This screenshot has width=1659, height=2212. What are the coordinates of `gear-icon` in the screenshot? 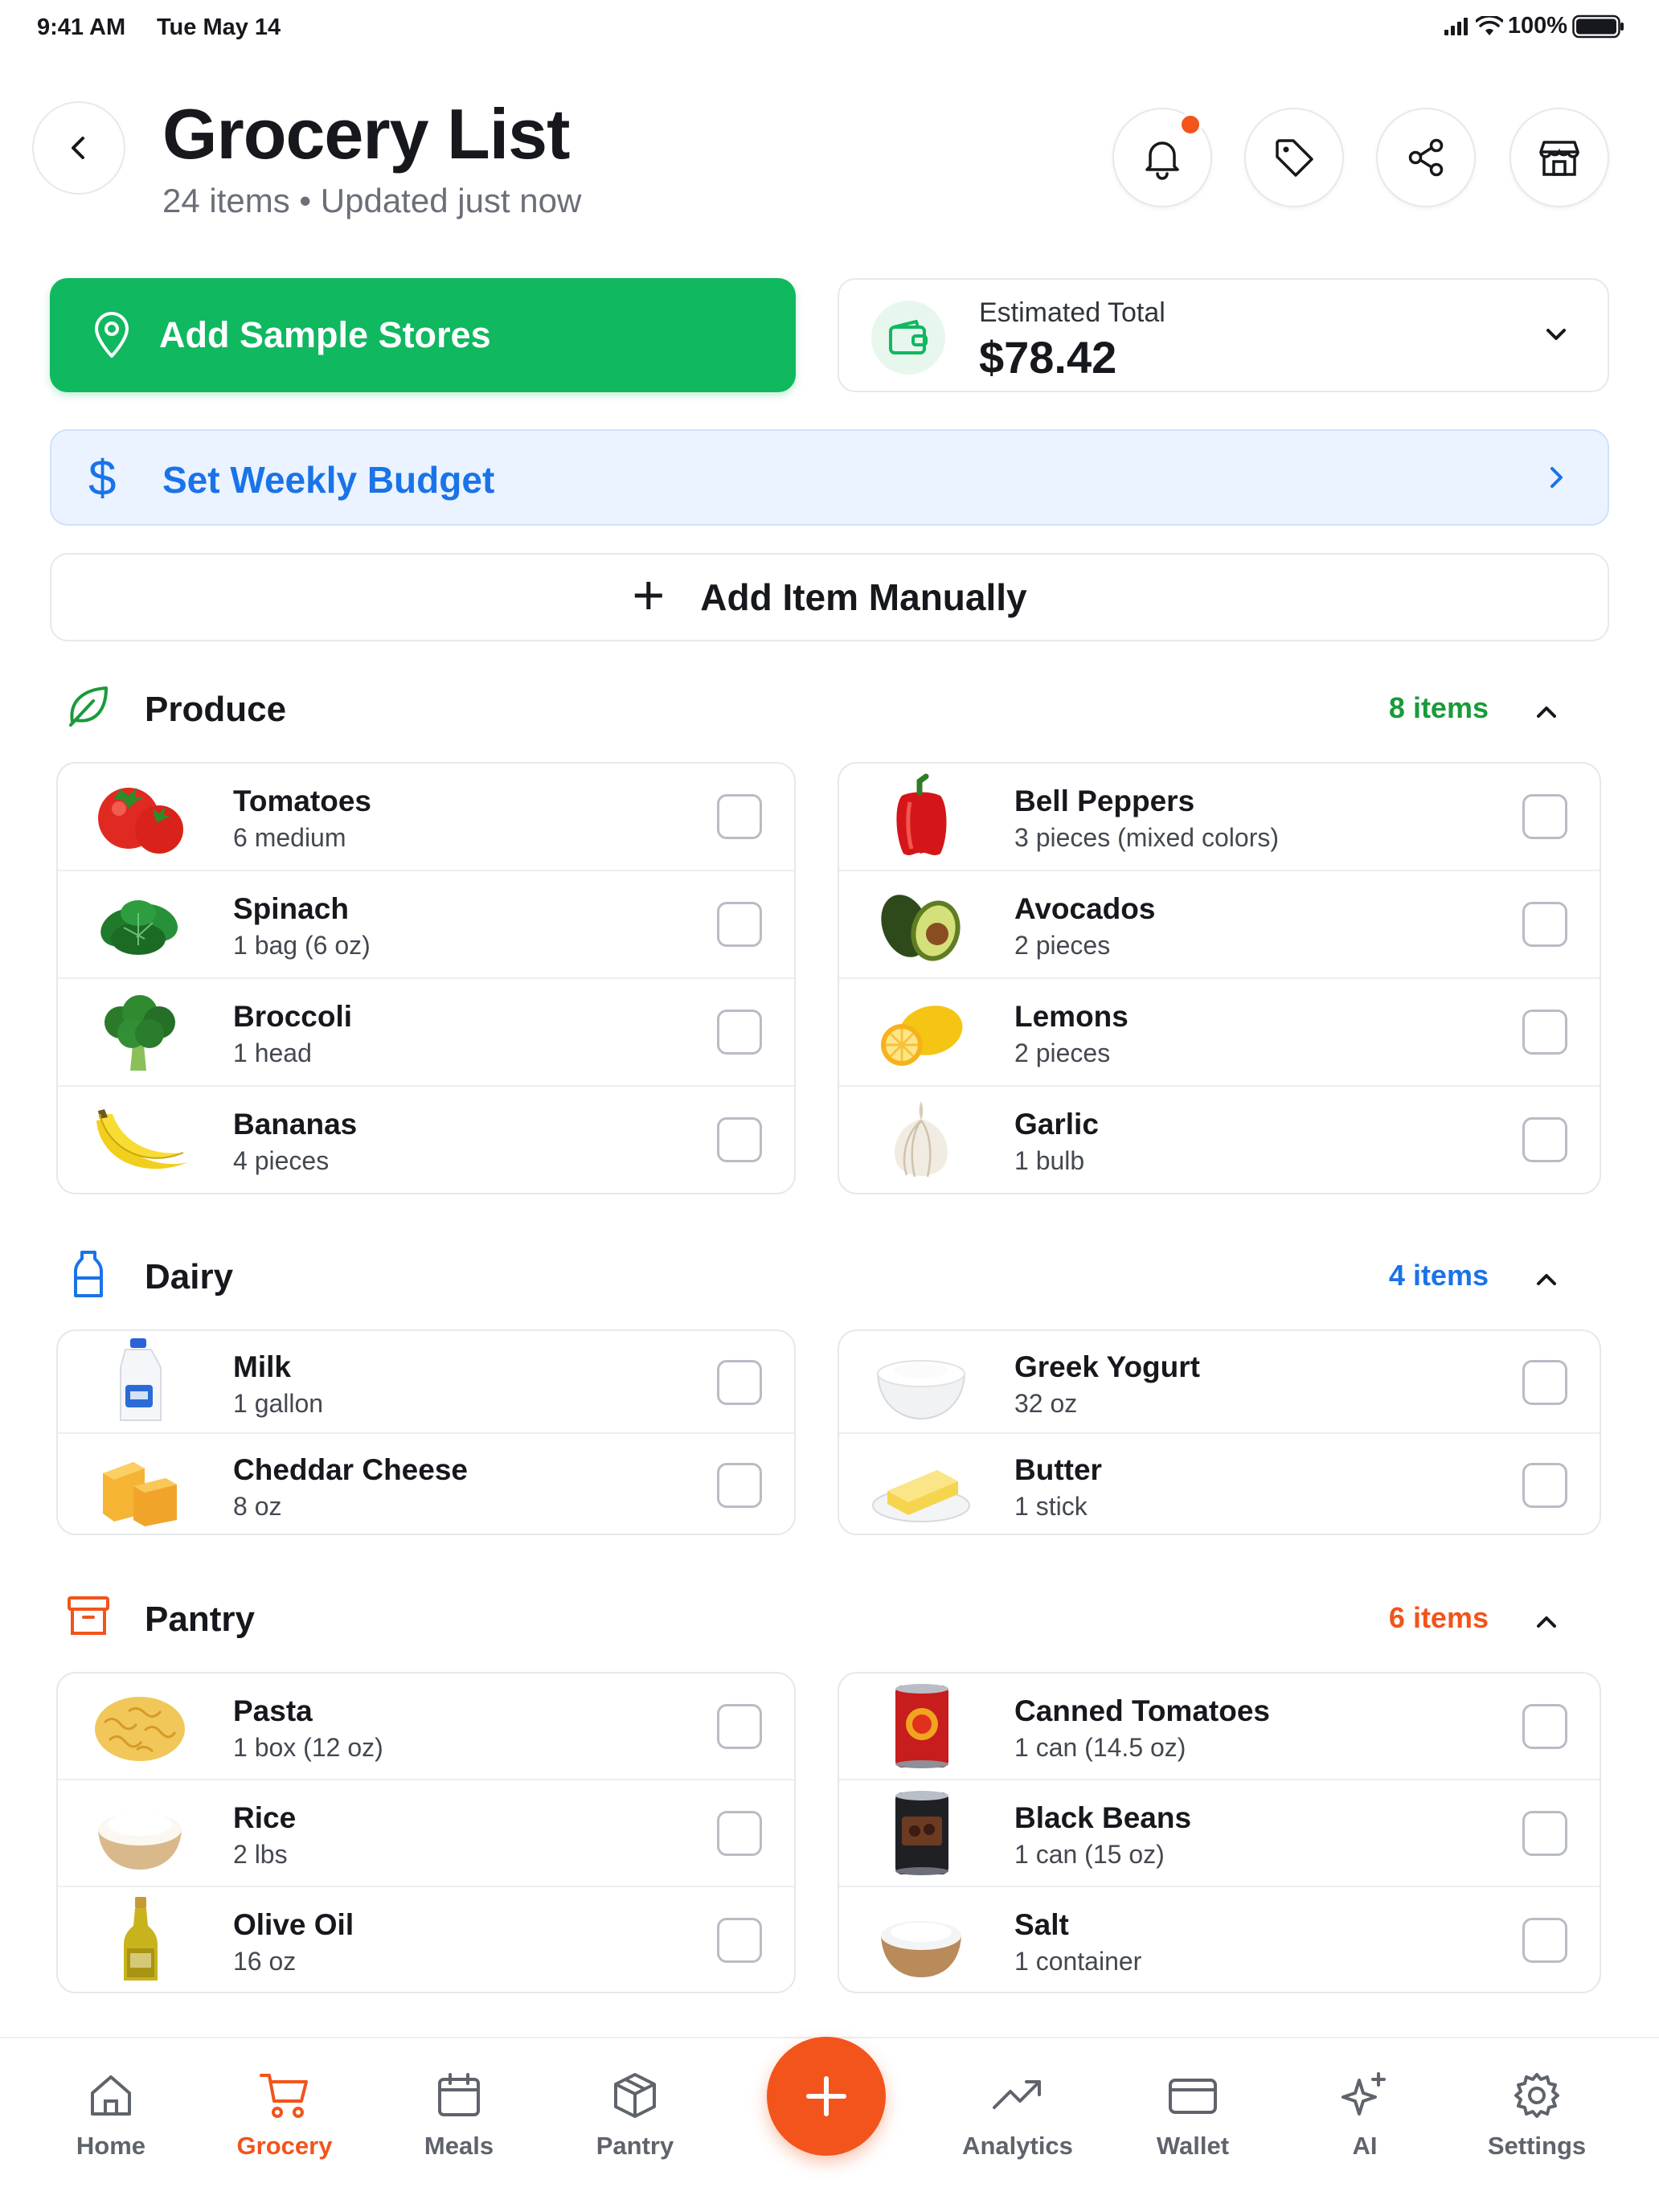 It's located at (1536, 2095).